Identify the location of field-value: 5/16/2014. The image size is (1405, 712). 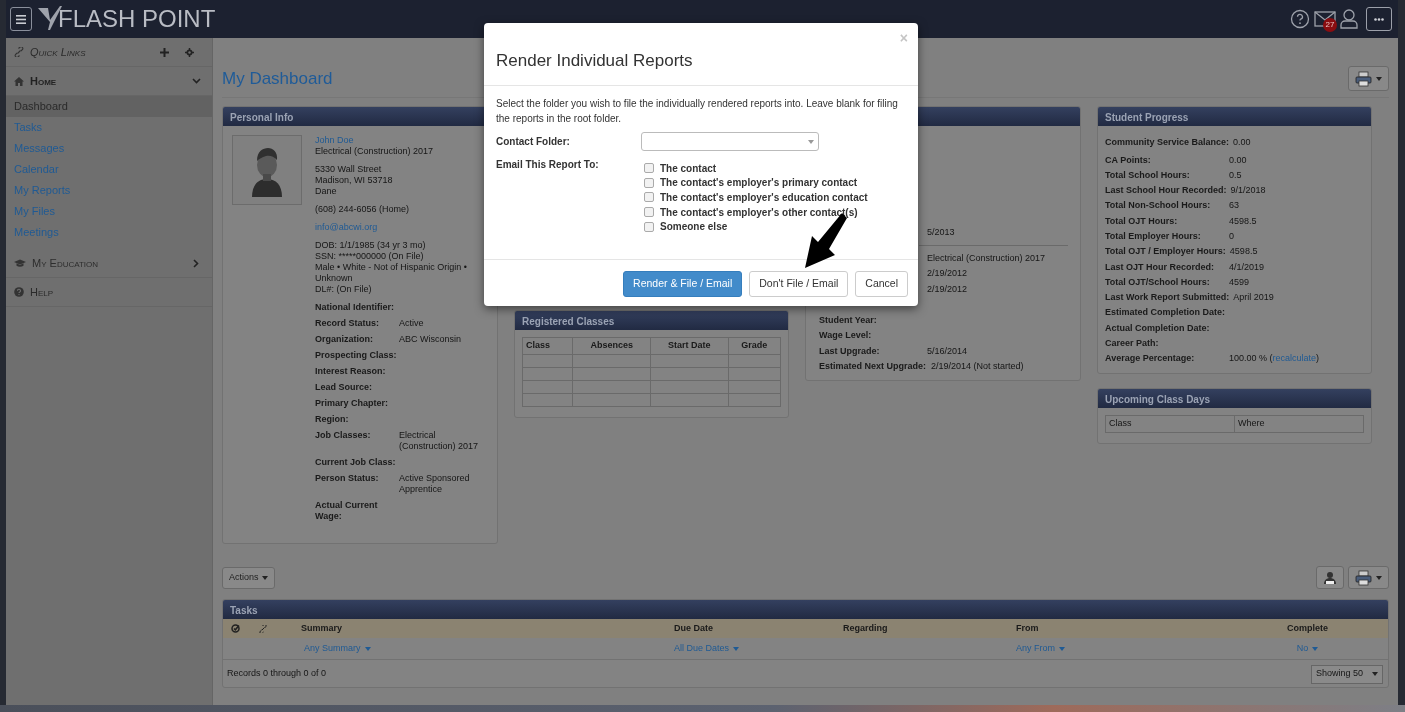
(947, 351).